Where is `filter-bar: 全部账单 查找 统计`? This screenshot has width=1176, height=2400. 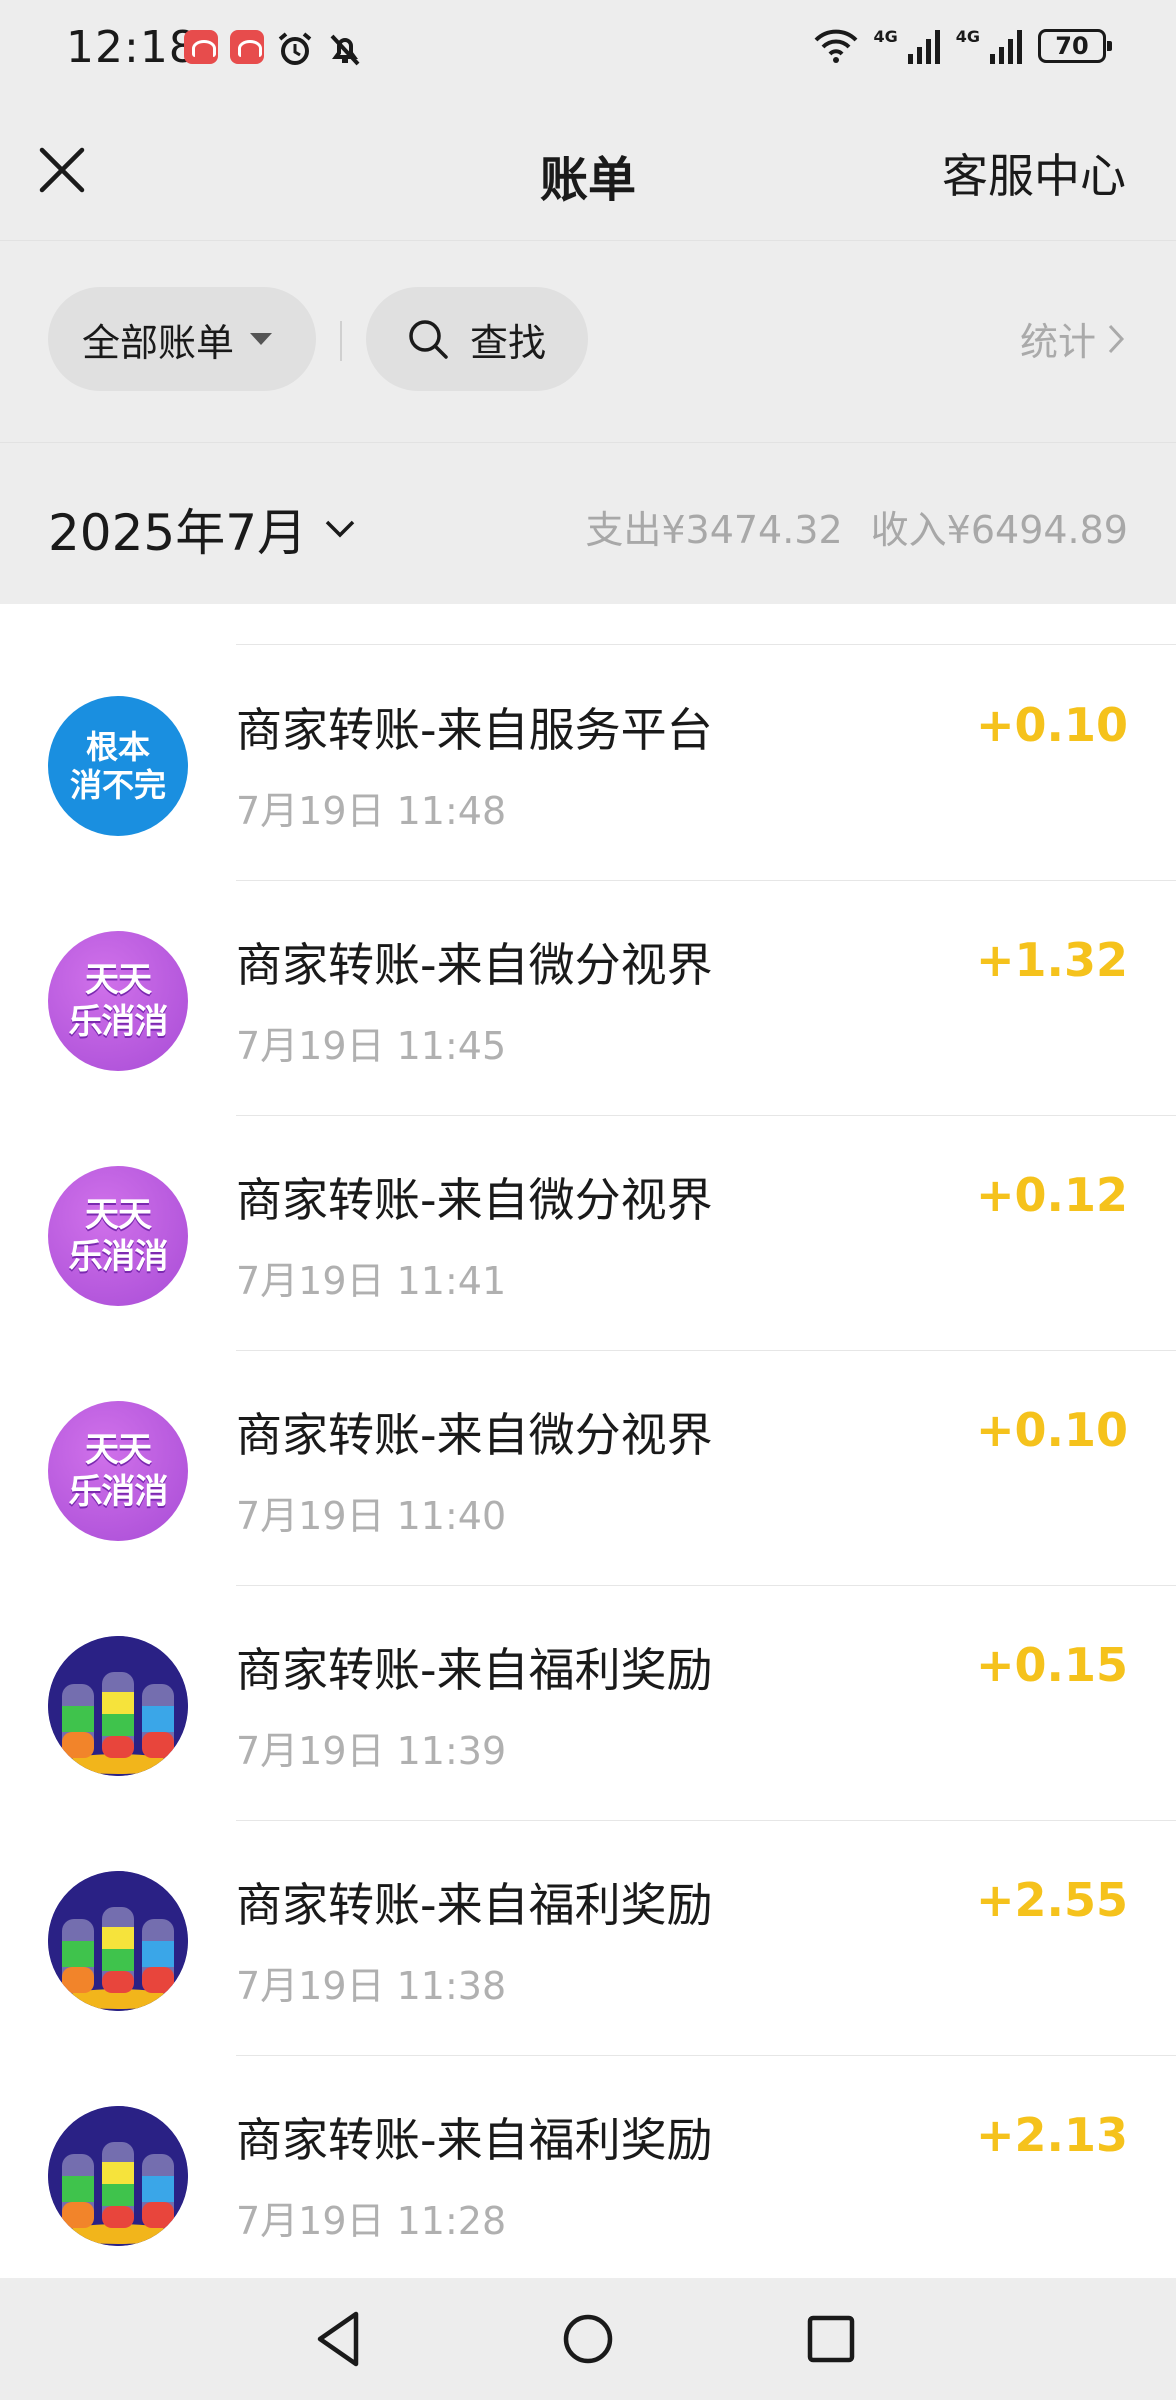
filter-bar: 全部账单 查找 统计 is located at coordinates (588, 341).